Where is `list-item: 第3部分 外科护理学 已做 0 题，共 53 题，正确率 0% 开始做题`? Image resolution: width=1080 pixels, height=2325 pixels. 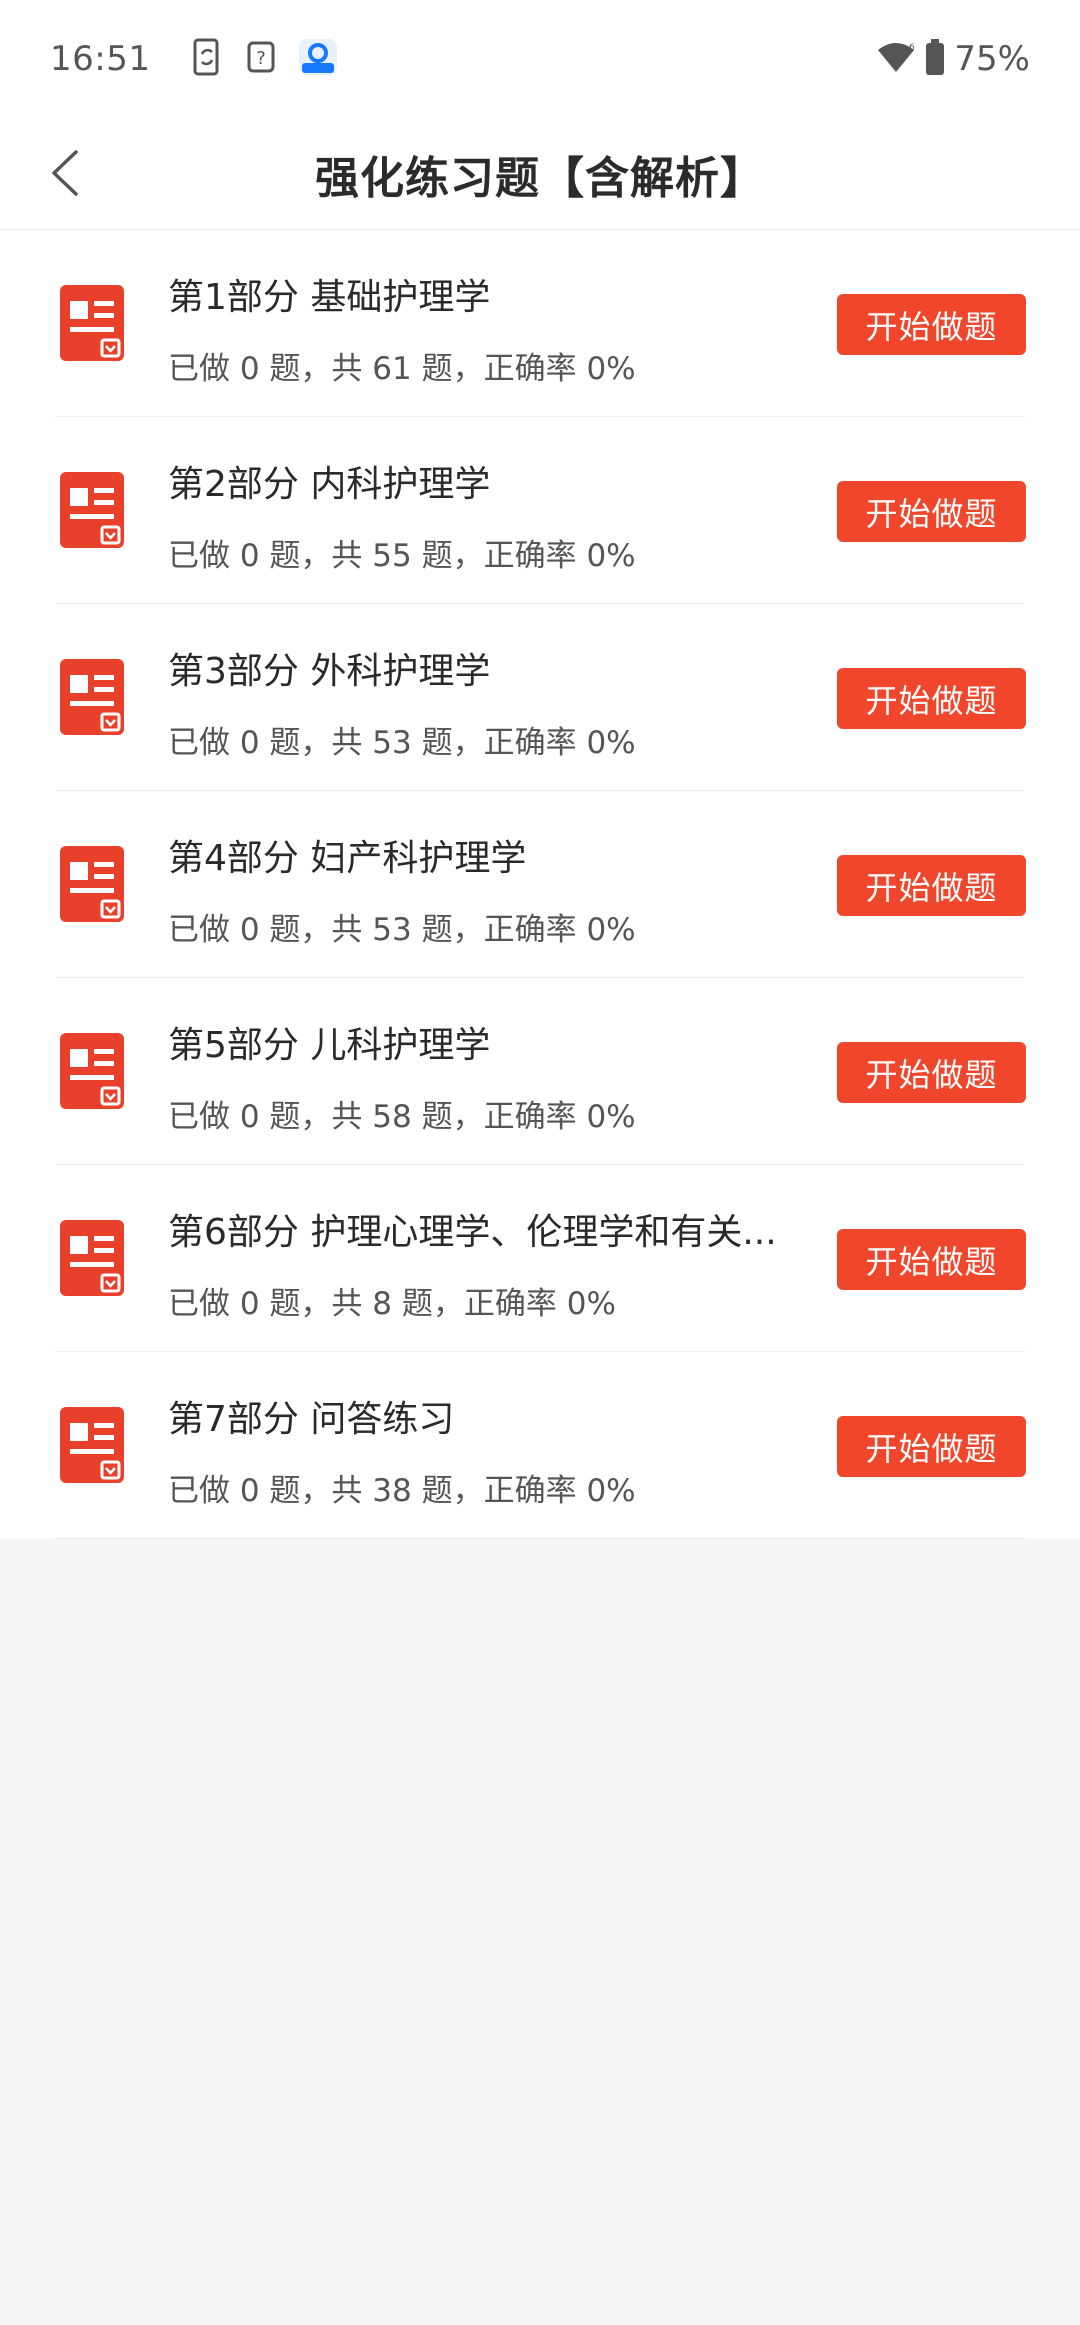
list-item: 第3部分 外科护理学 已做 0 题，共 53 题，正确率 0% 开始做题 is located at coordinates (540, 697).